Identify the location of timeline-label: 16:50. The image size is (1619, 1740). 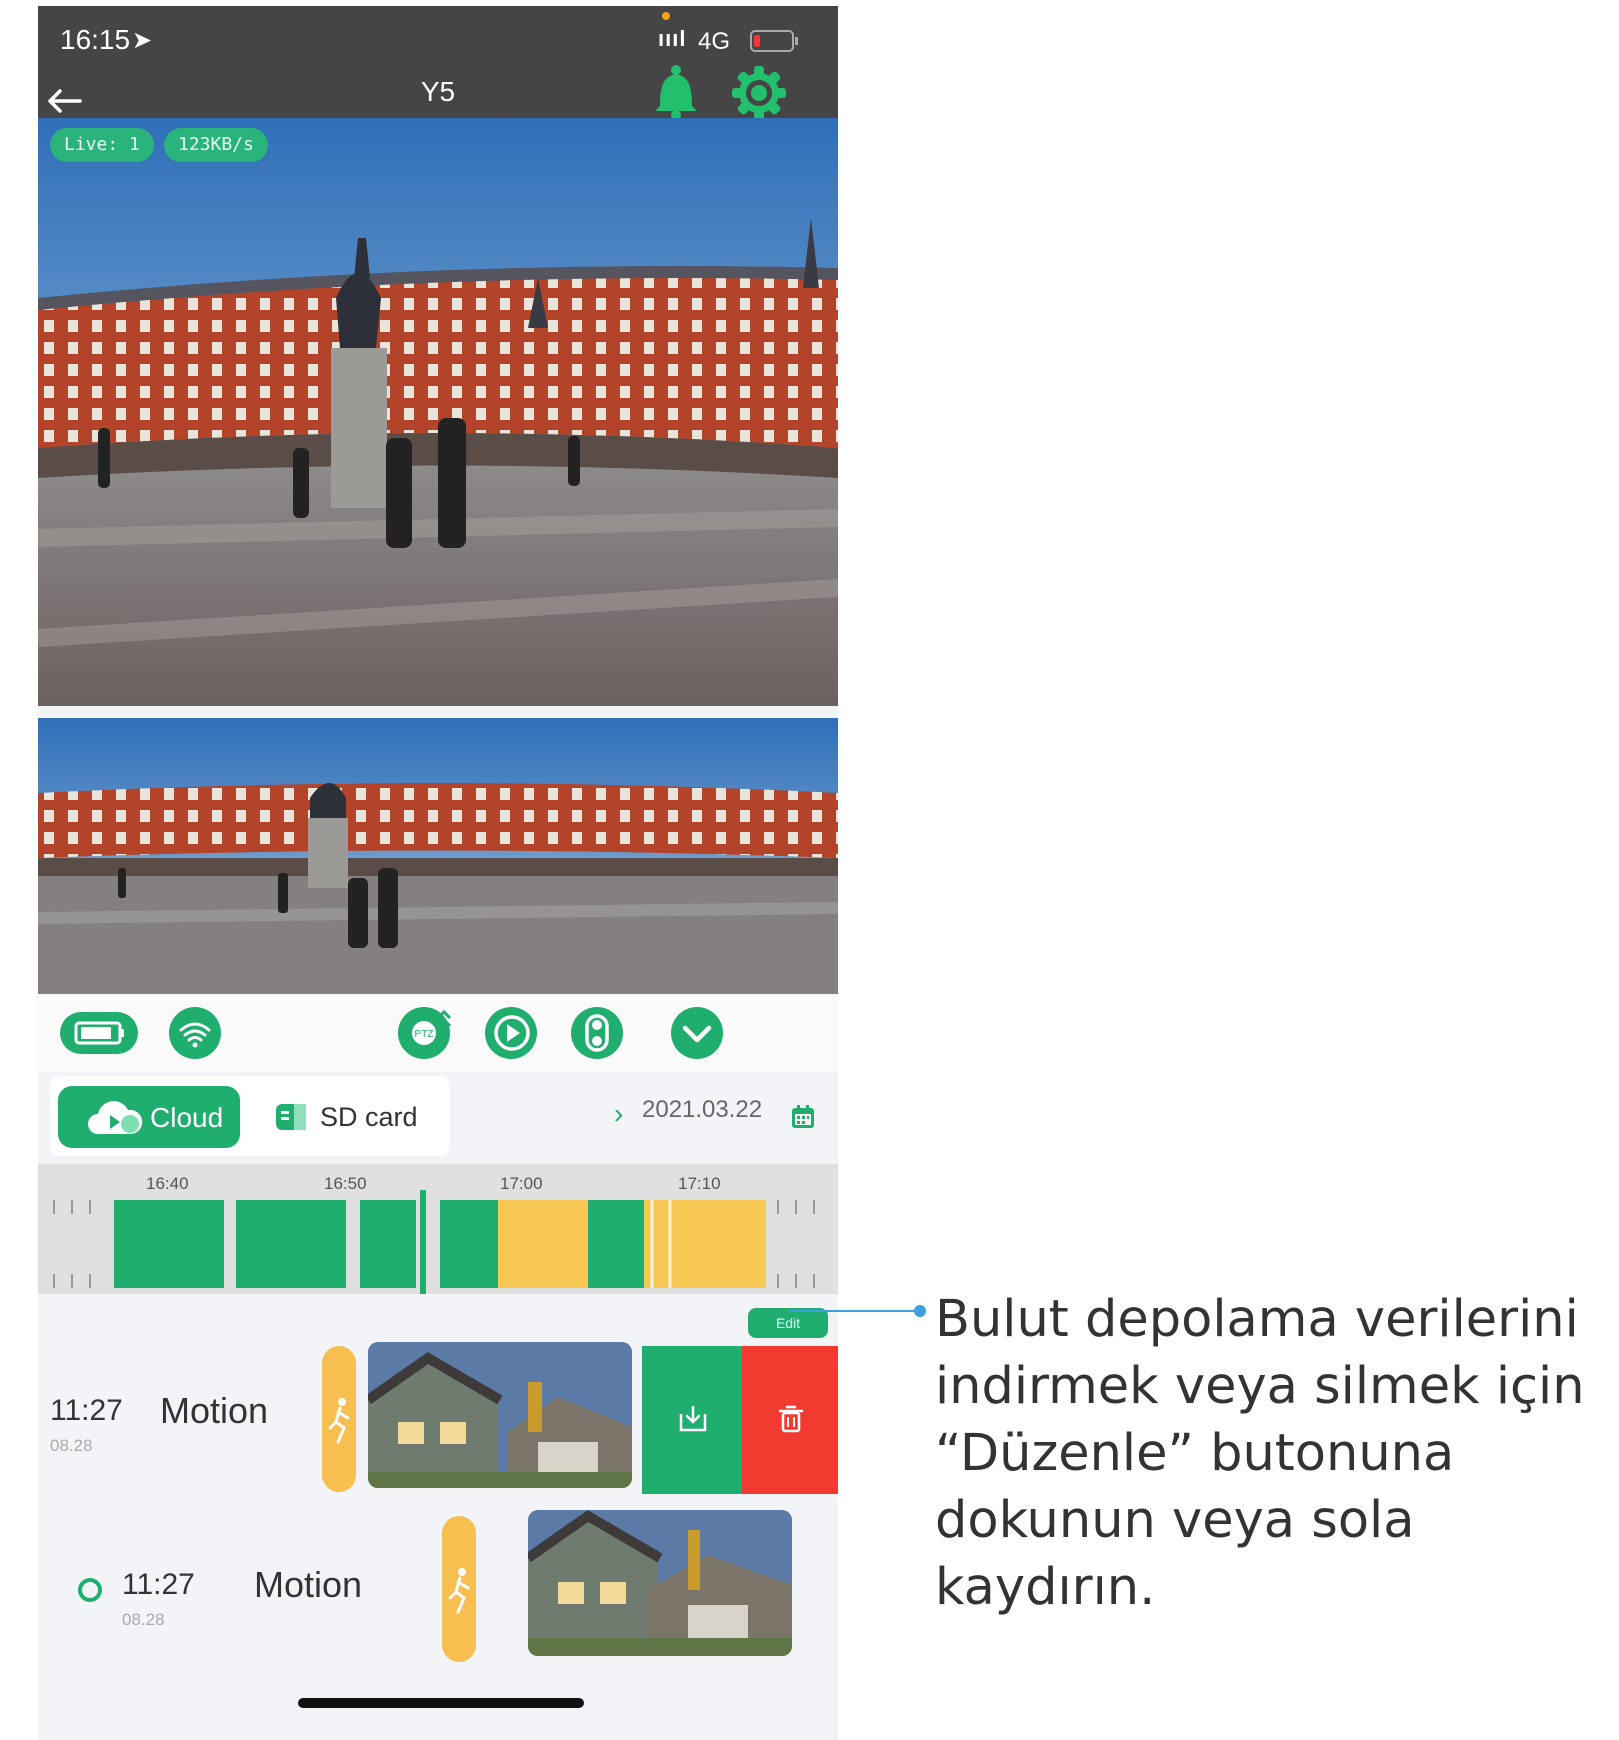
(345, 1183).